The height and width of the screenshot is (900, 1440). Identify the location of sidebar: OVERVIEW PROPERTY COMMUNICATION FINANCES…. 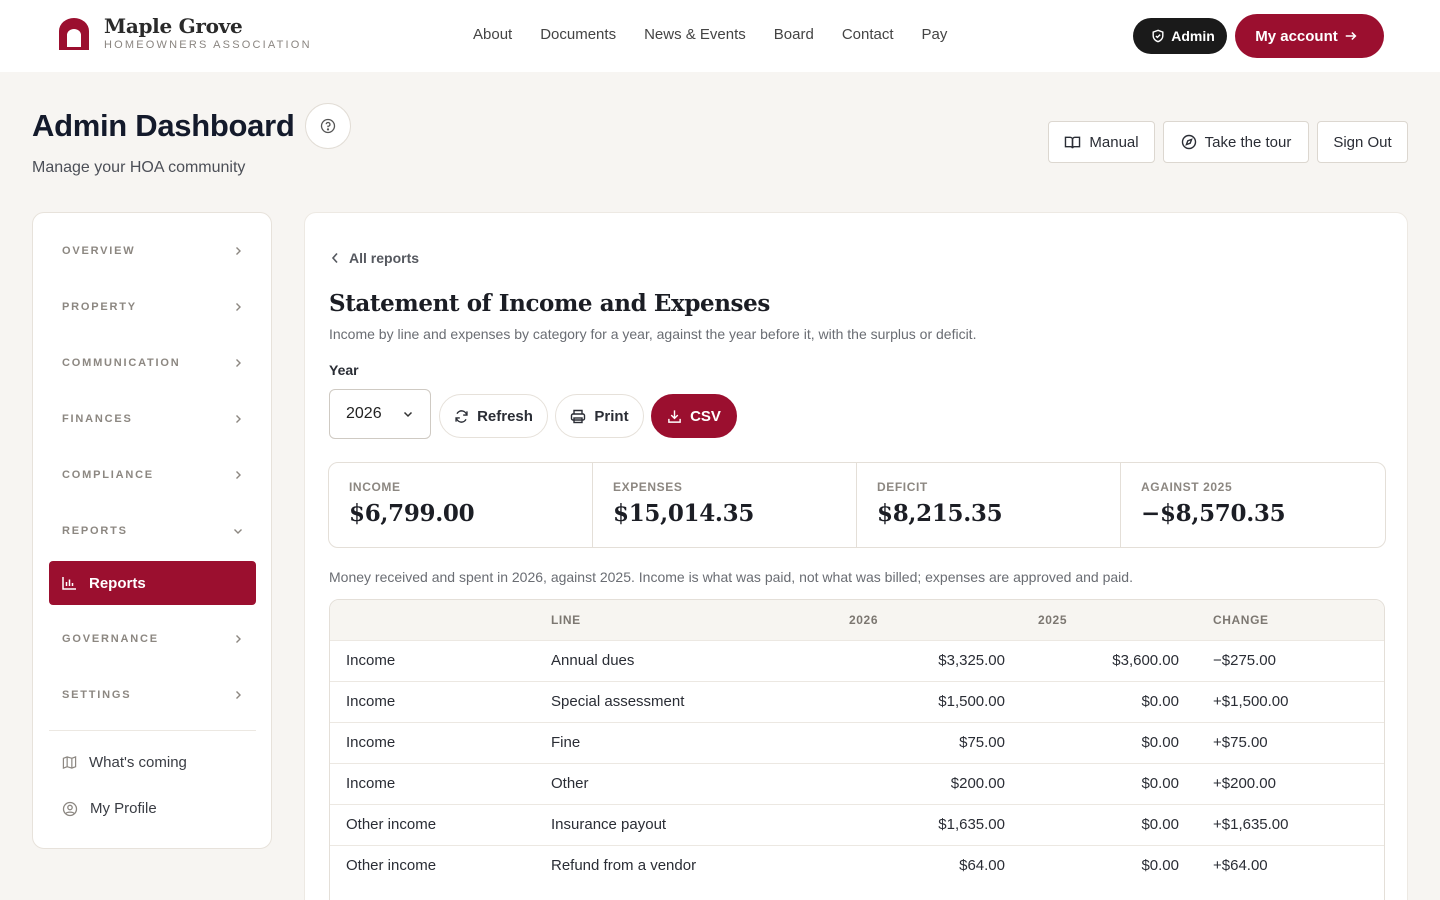
(152, 530).